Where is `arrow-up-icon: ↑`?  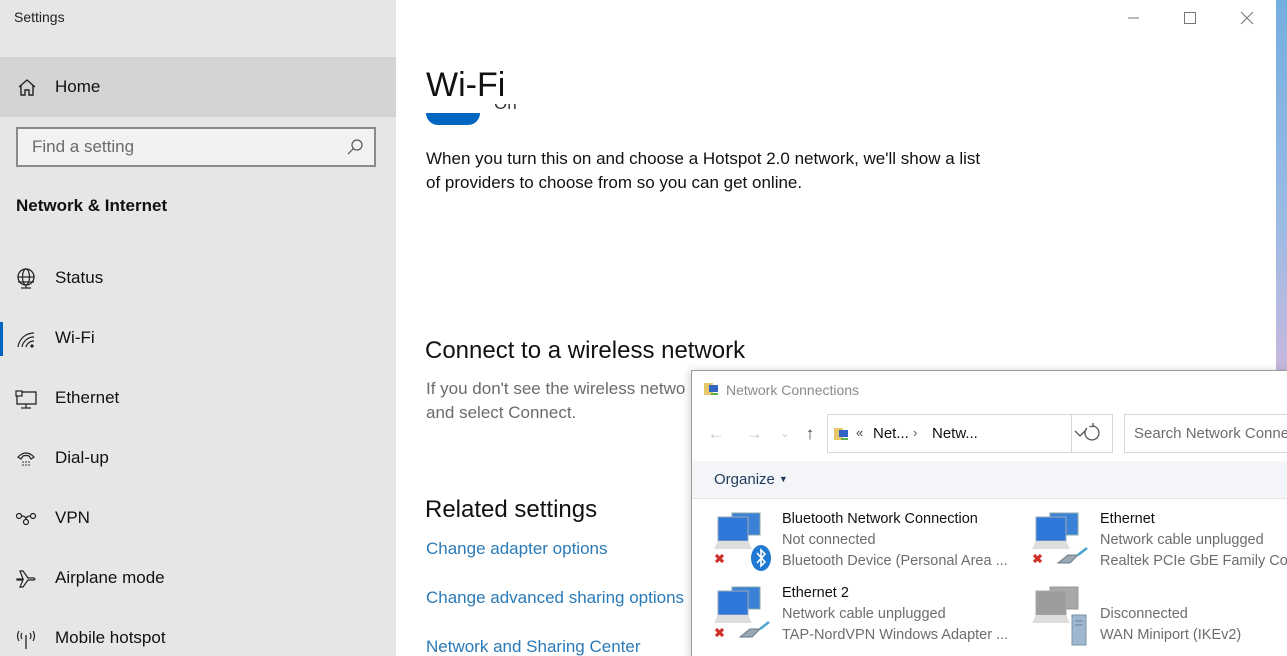 arrow-up-icon: ↑ is located at coordinates (810, 433).